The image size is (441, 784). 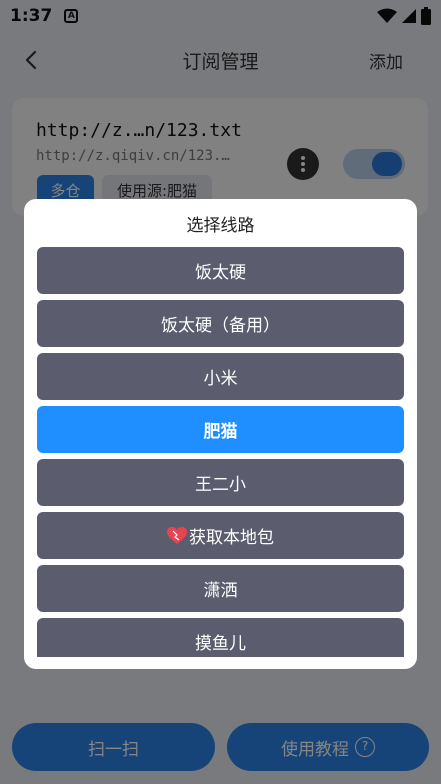 I want to click on route-item-selected: 肥猫, so click(x=220, y=429).